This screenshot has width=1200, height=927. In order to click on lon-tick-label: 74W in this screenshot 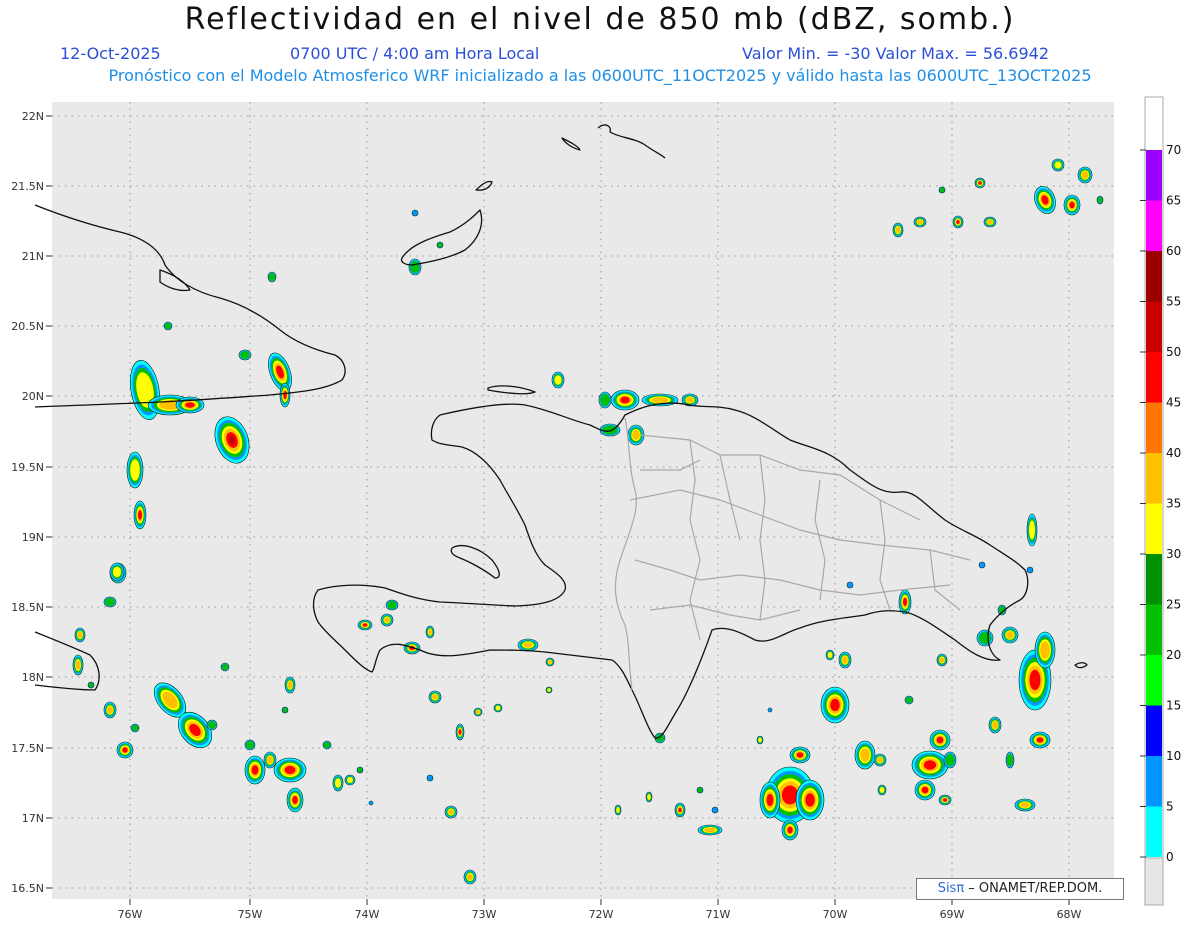, I will do `click(367, 914)`.